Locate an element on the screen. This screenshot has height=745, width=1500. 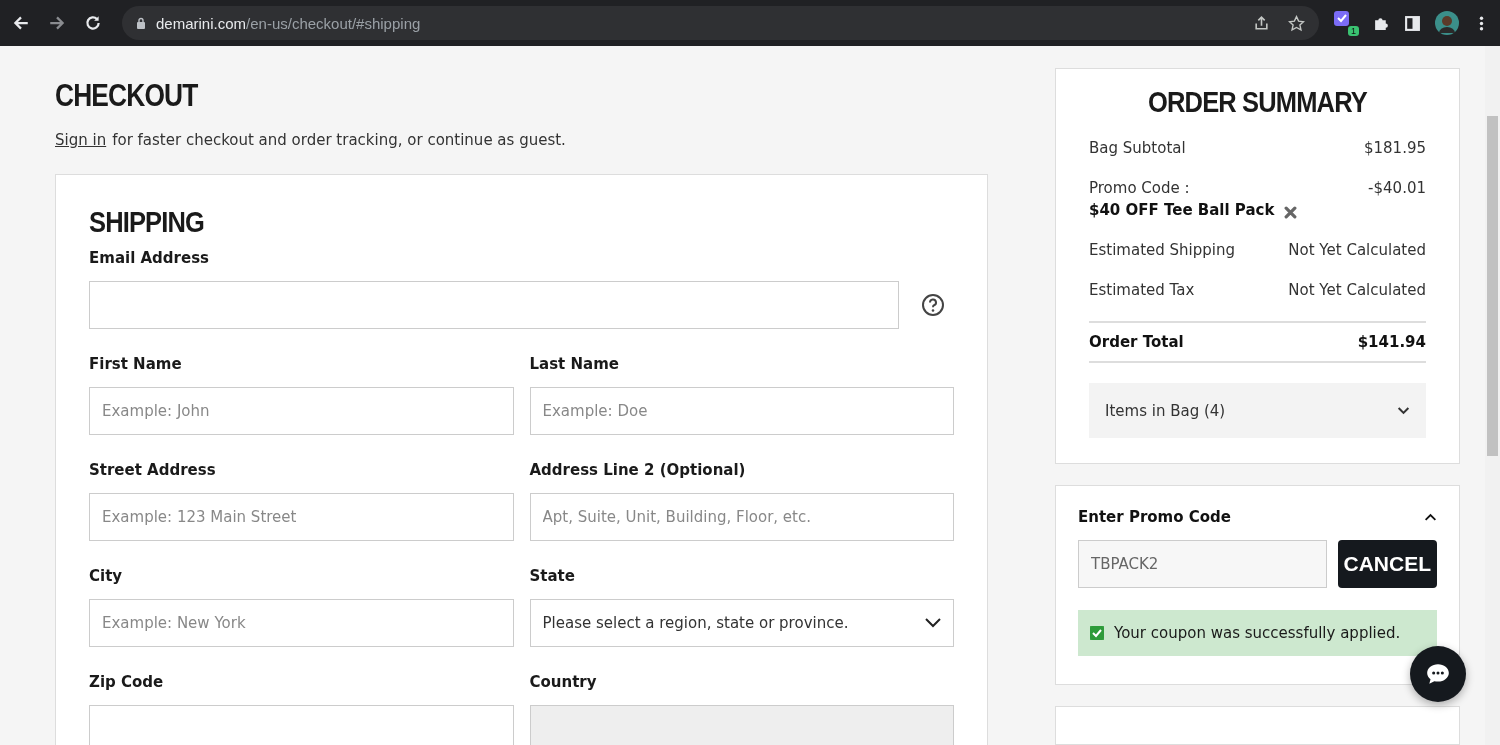
summary-value: -$40.01 is located at coordinates (1397, 188).